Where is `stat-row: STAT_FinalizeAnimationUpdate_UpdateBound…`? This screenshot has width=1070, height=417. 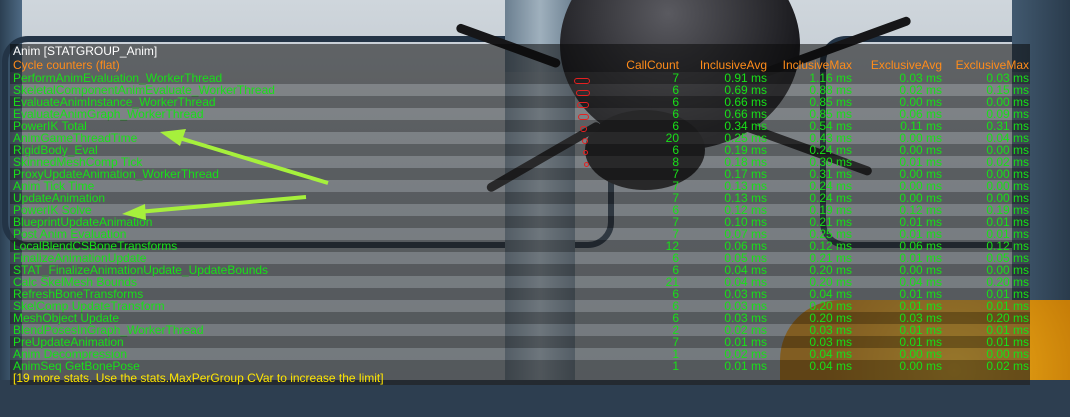 stat-row: STAT_FinalizeAnimationUpdate_UpdateBound… is located at coordinates (520, 270).